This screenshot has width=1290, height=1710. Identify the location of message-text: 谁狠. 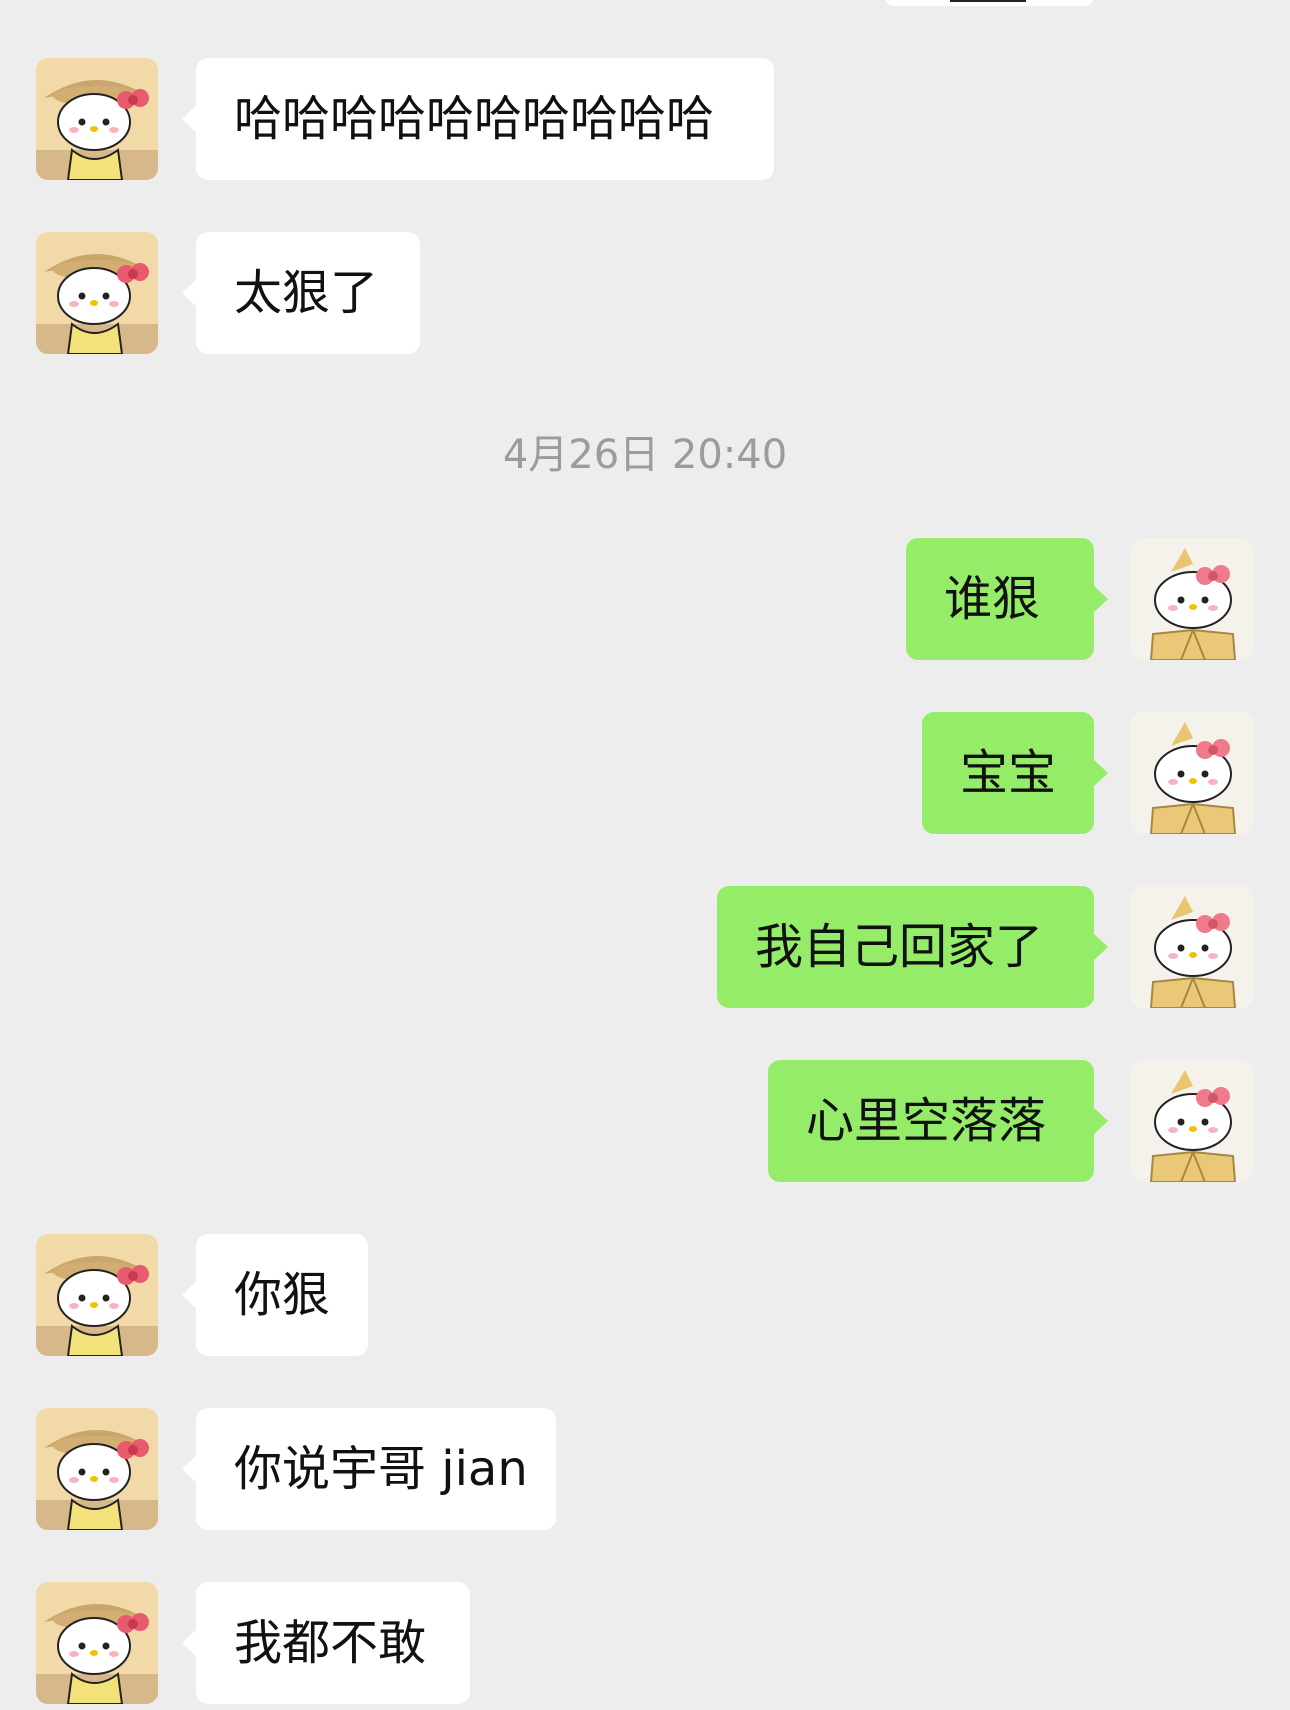
(992, 599).